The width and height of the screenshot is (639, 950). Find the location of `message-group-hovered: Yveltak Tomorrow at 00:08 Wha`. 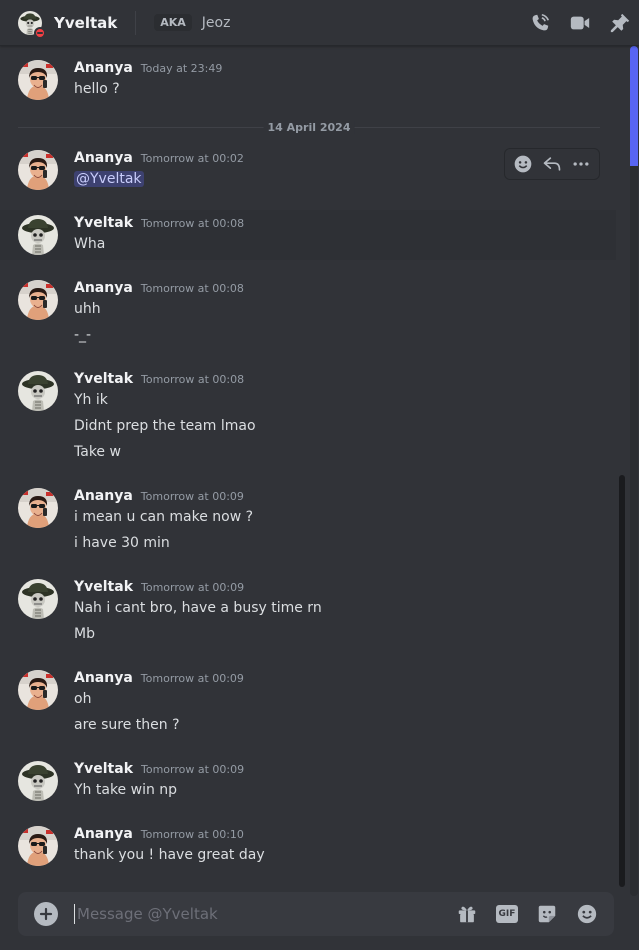

message-group-hovered: Yveltak Tomorrow at 00:08 Wha is located at coordinates (308, 235).